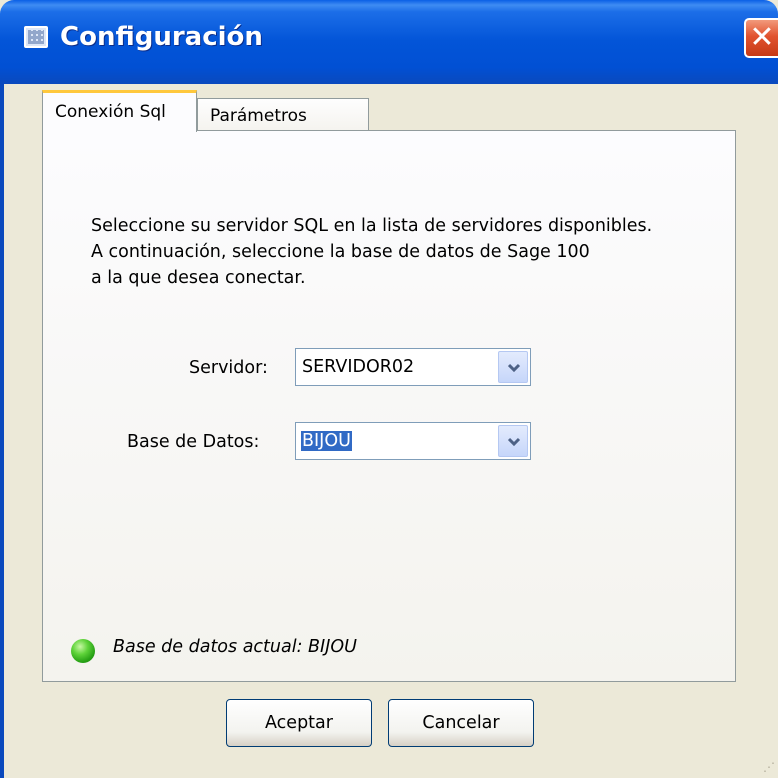 This screenshot has width=778, height=778. What do you see at coordinates (193, 442) in the screenshot?
I see `database-label: Base de Datos:` at bounding box center [193, 442].